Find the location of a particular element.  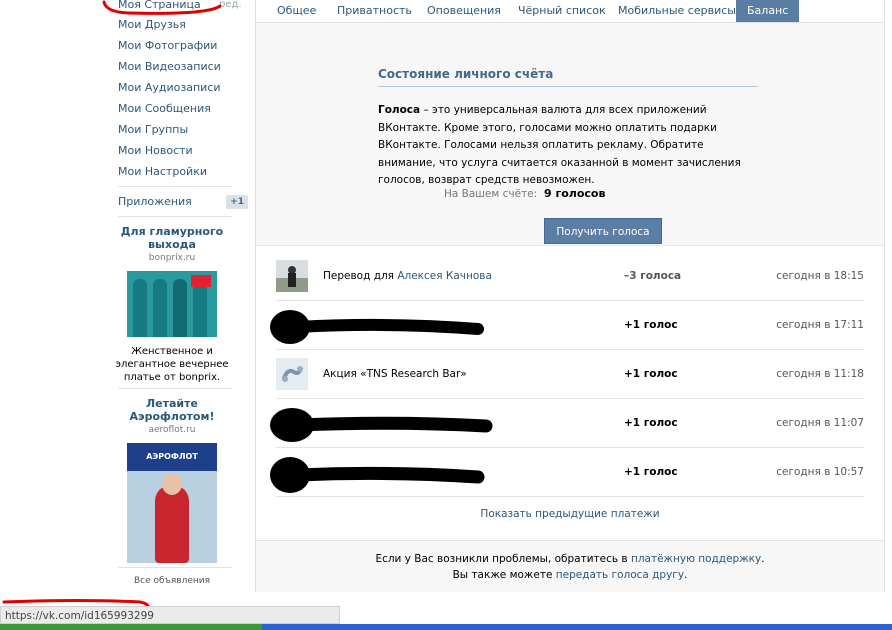

table-row: +1 голос сегодня в 10:57 is located at coordinates (567, 472).